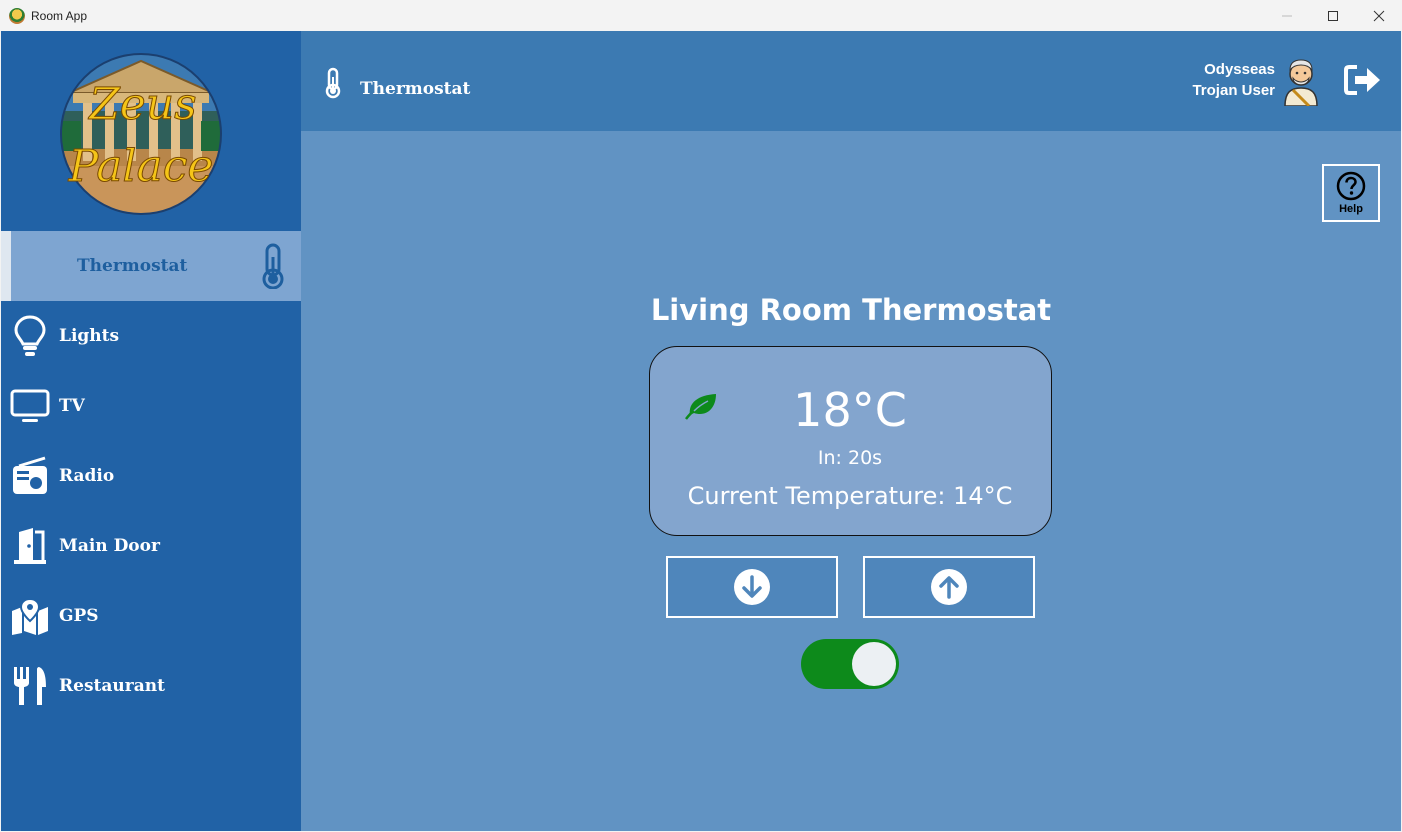  I want to click on sidebar-item-label: TV, so click(72, 406).